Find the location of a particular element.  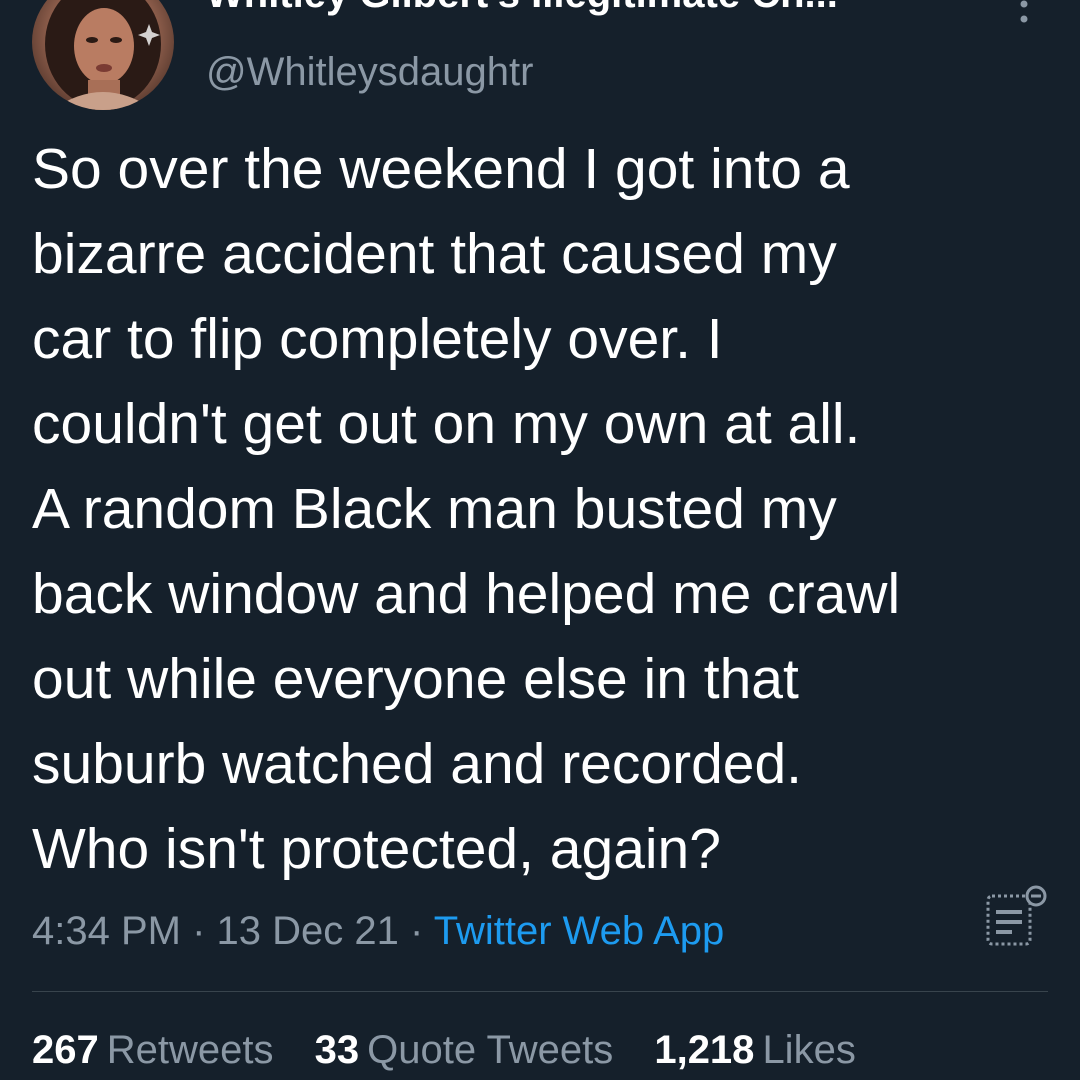

tweet-line: So over the weekend I got into a is located at coordinates (441, 169).